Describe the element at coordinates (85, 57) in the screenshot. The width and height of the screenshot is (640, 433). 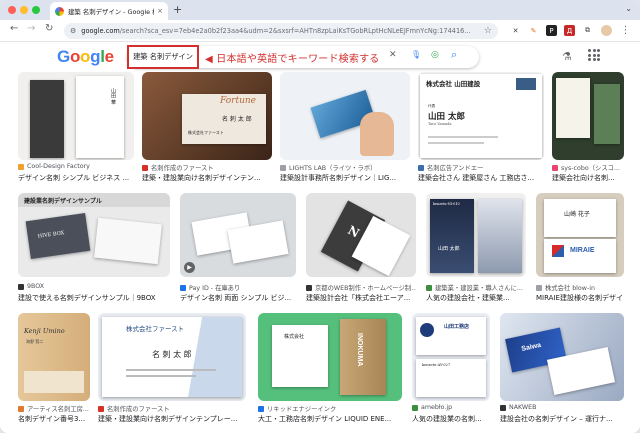
I see `google-logo: Google` at that location.